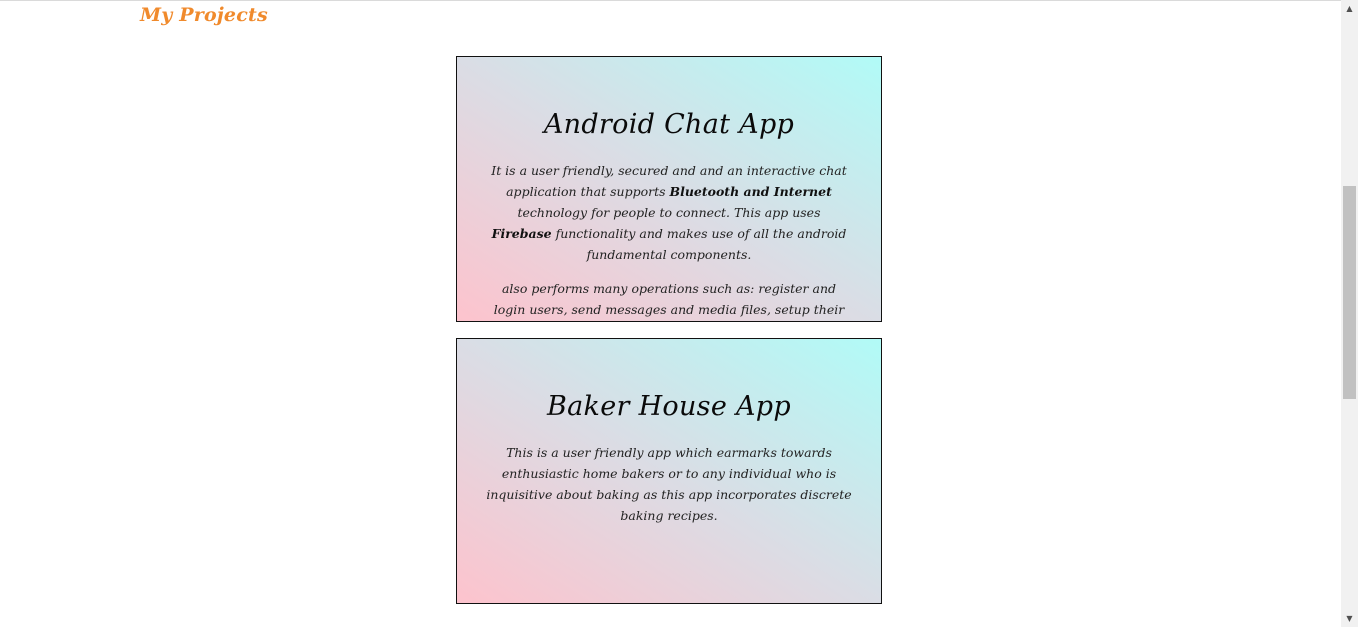 The height and width of the screenshot is (627, 1358). Describe the element at coordinates (1349, 618) in the screenshot. I see `scroll-down-icon: ▼` at that location.